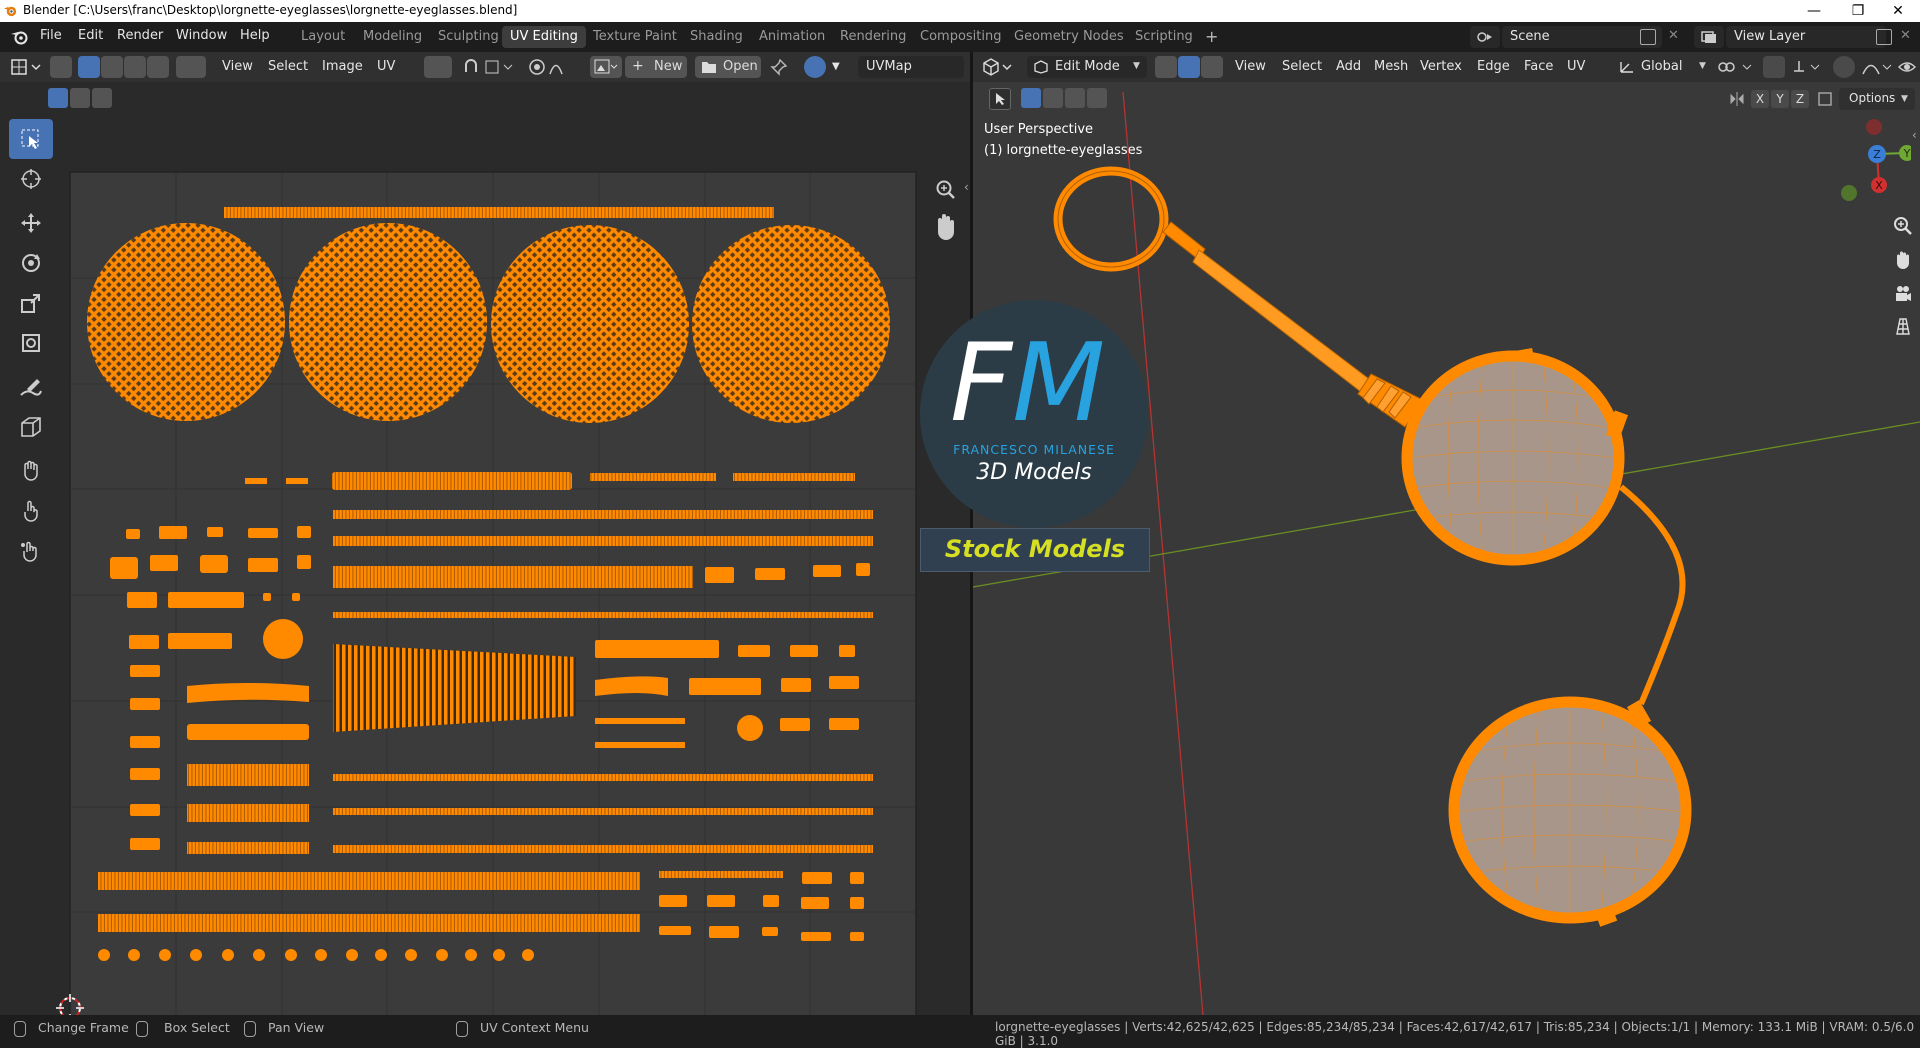 The image size is (1920, 1048). Describe the element at coordinates (1814, 11) in the screenshot. I see `minimize-button: —` at that location.